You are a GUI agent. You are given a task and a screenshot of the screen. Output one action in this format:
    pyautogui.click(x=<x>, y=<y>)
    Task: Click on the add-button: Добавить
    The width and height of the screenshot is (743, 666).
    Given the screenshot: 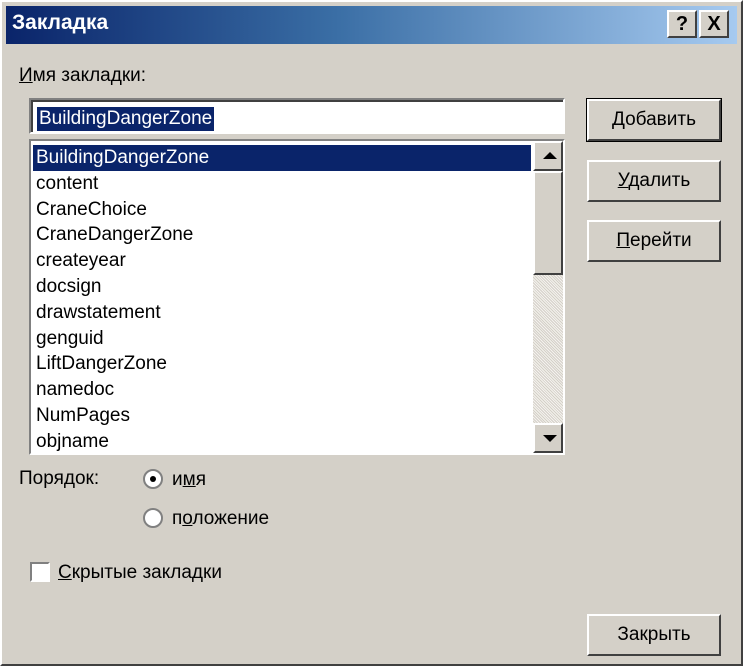 What is the action you would take?
    pyautogui.click(x=654, y=120)
    